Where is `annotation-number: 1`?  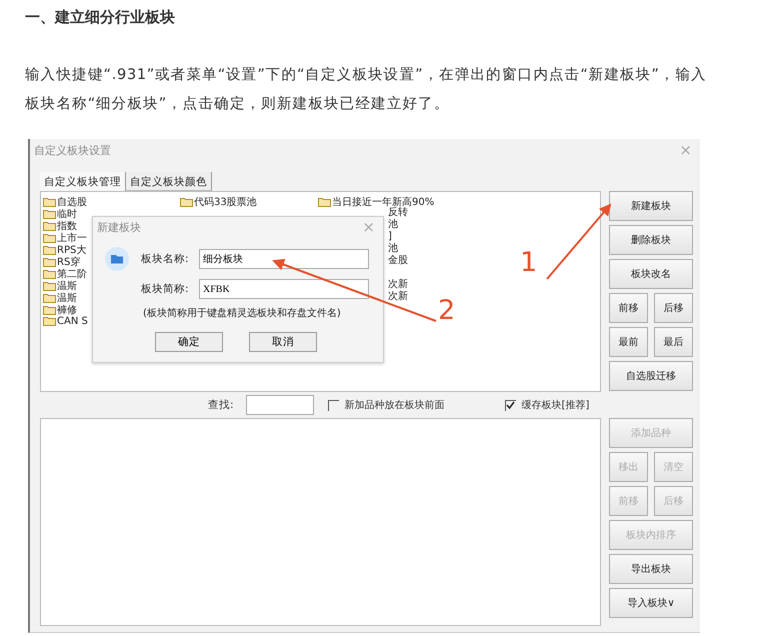 annotation-number: 1 is located at coordinates (529, 262).